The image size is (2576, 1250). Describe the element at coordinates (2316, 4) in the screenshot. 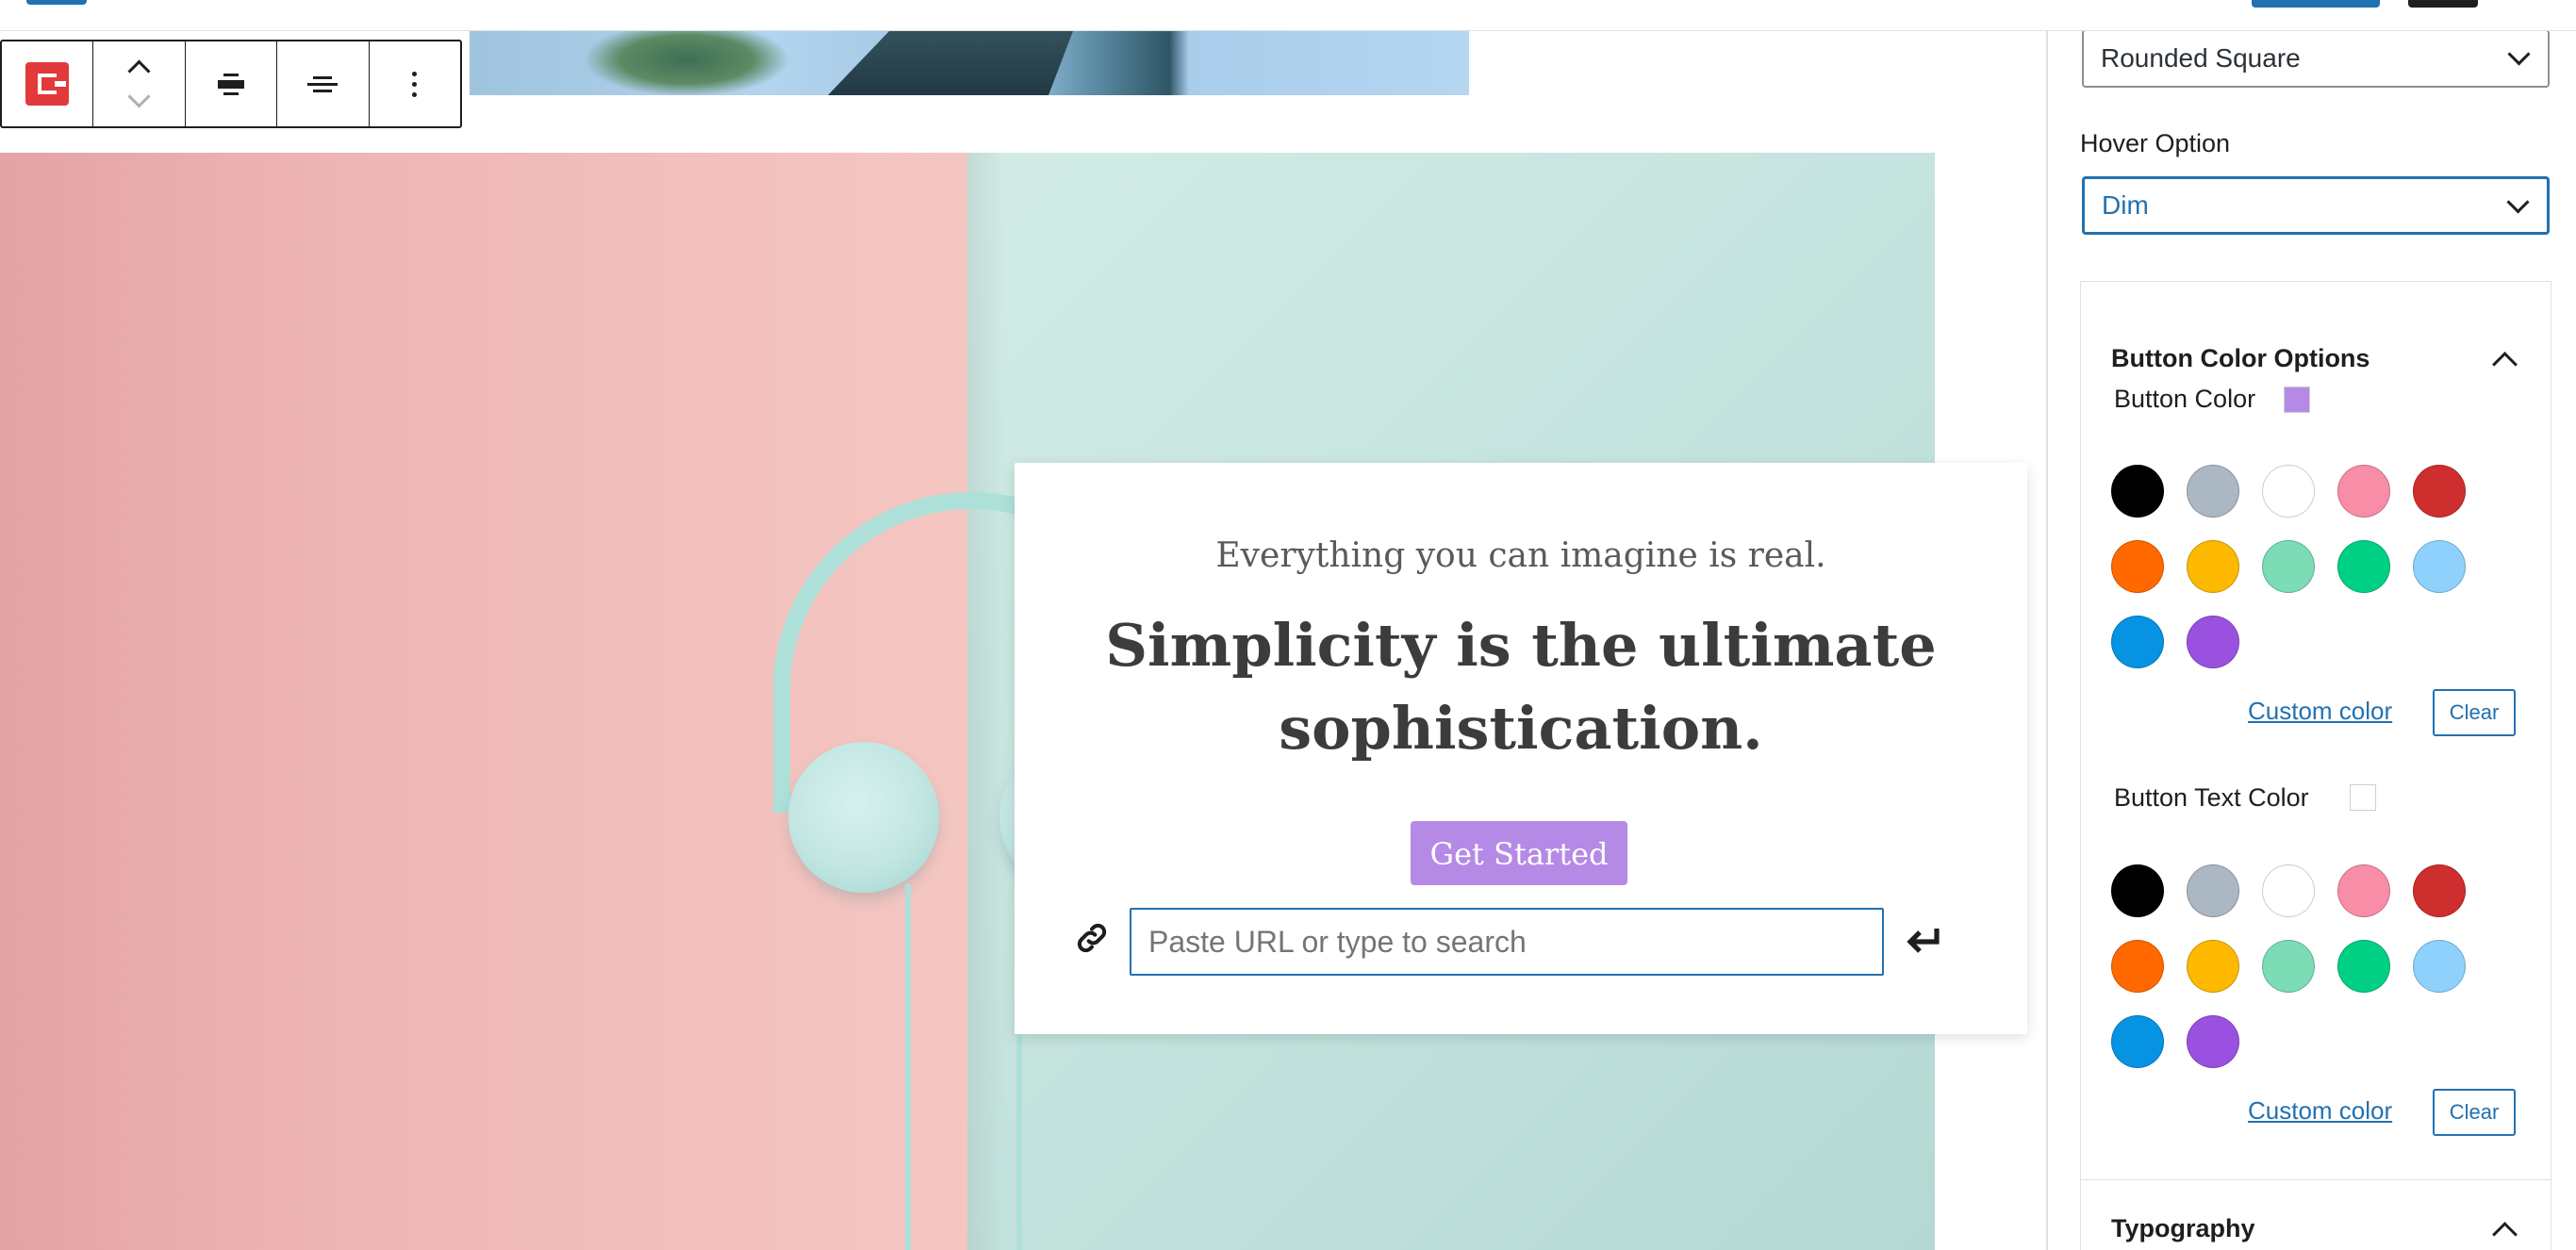

I see `publish-button` at that location.